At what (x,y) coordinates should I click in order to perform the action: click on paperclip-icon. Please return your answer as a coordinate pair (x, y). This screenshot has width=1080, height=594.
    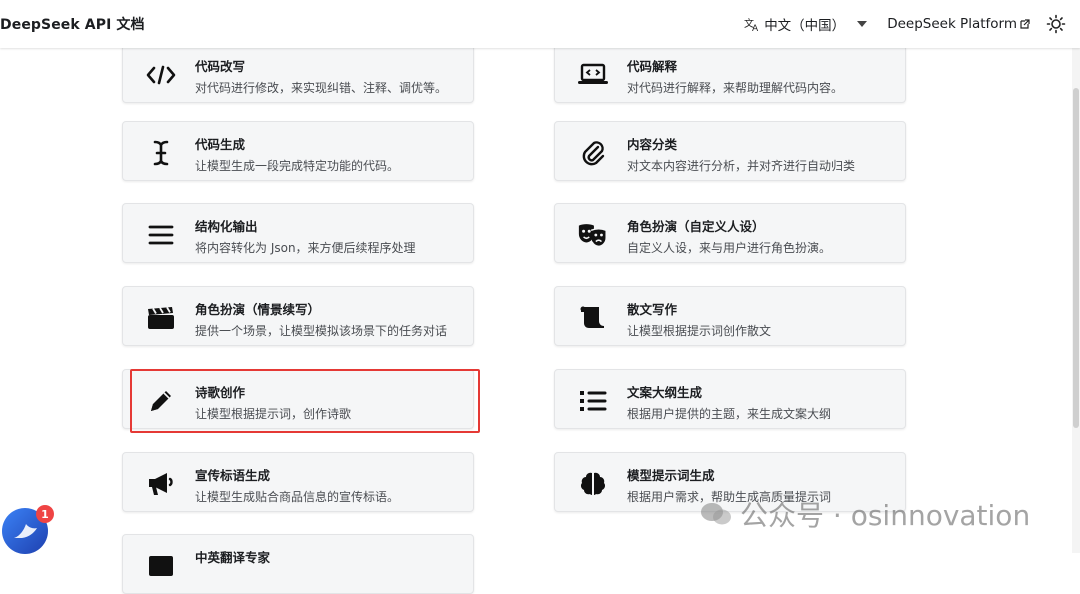
    Looking at the image, I should click on (593, 153).